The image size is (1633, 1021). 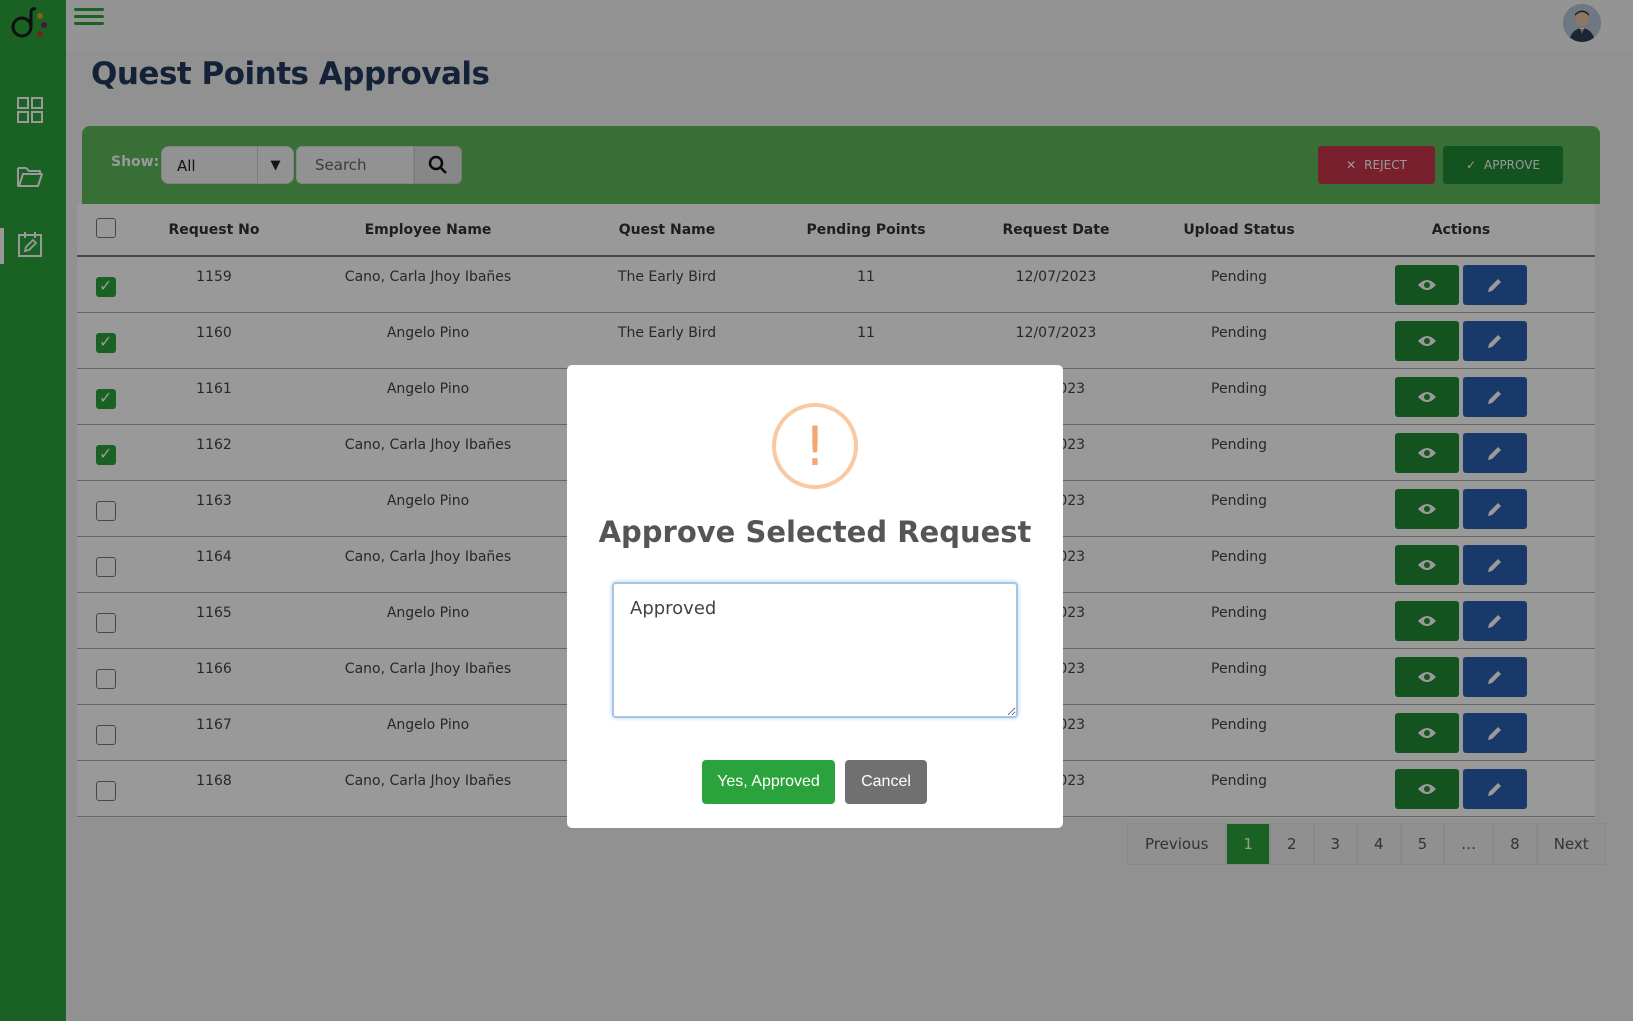 What do you see at coordinates (768, 782) in the screenshot?
I see `confirm-approve-button: Yes, Approved` at bounding box center [768, 782].